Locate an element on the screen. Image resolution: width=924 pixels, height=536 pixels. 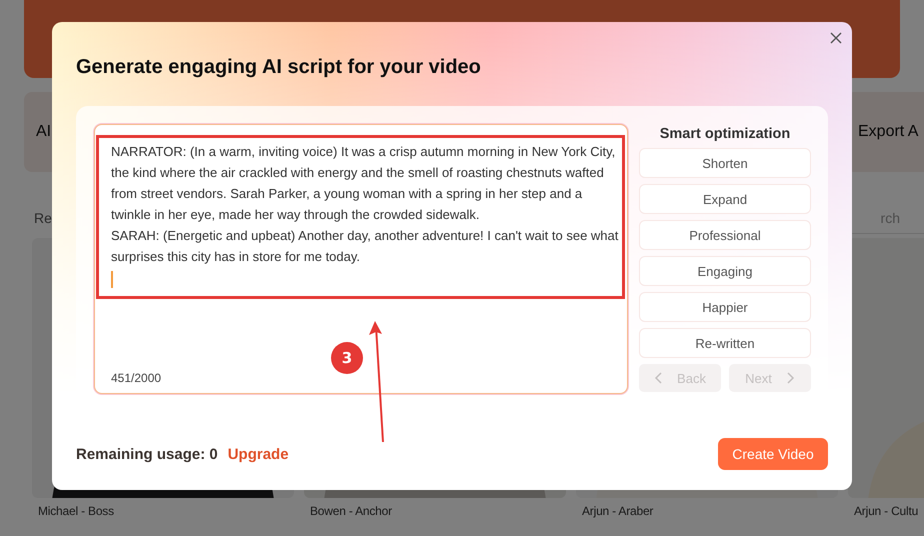
chevron-left-icon is located at coordinates (659, 378).